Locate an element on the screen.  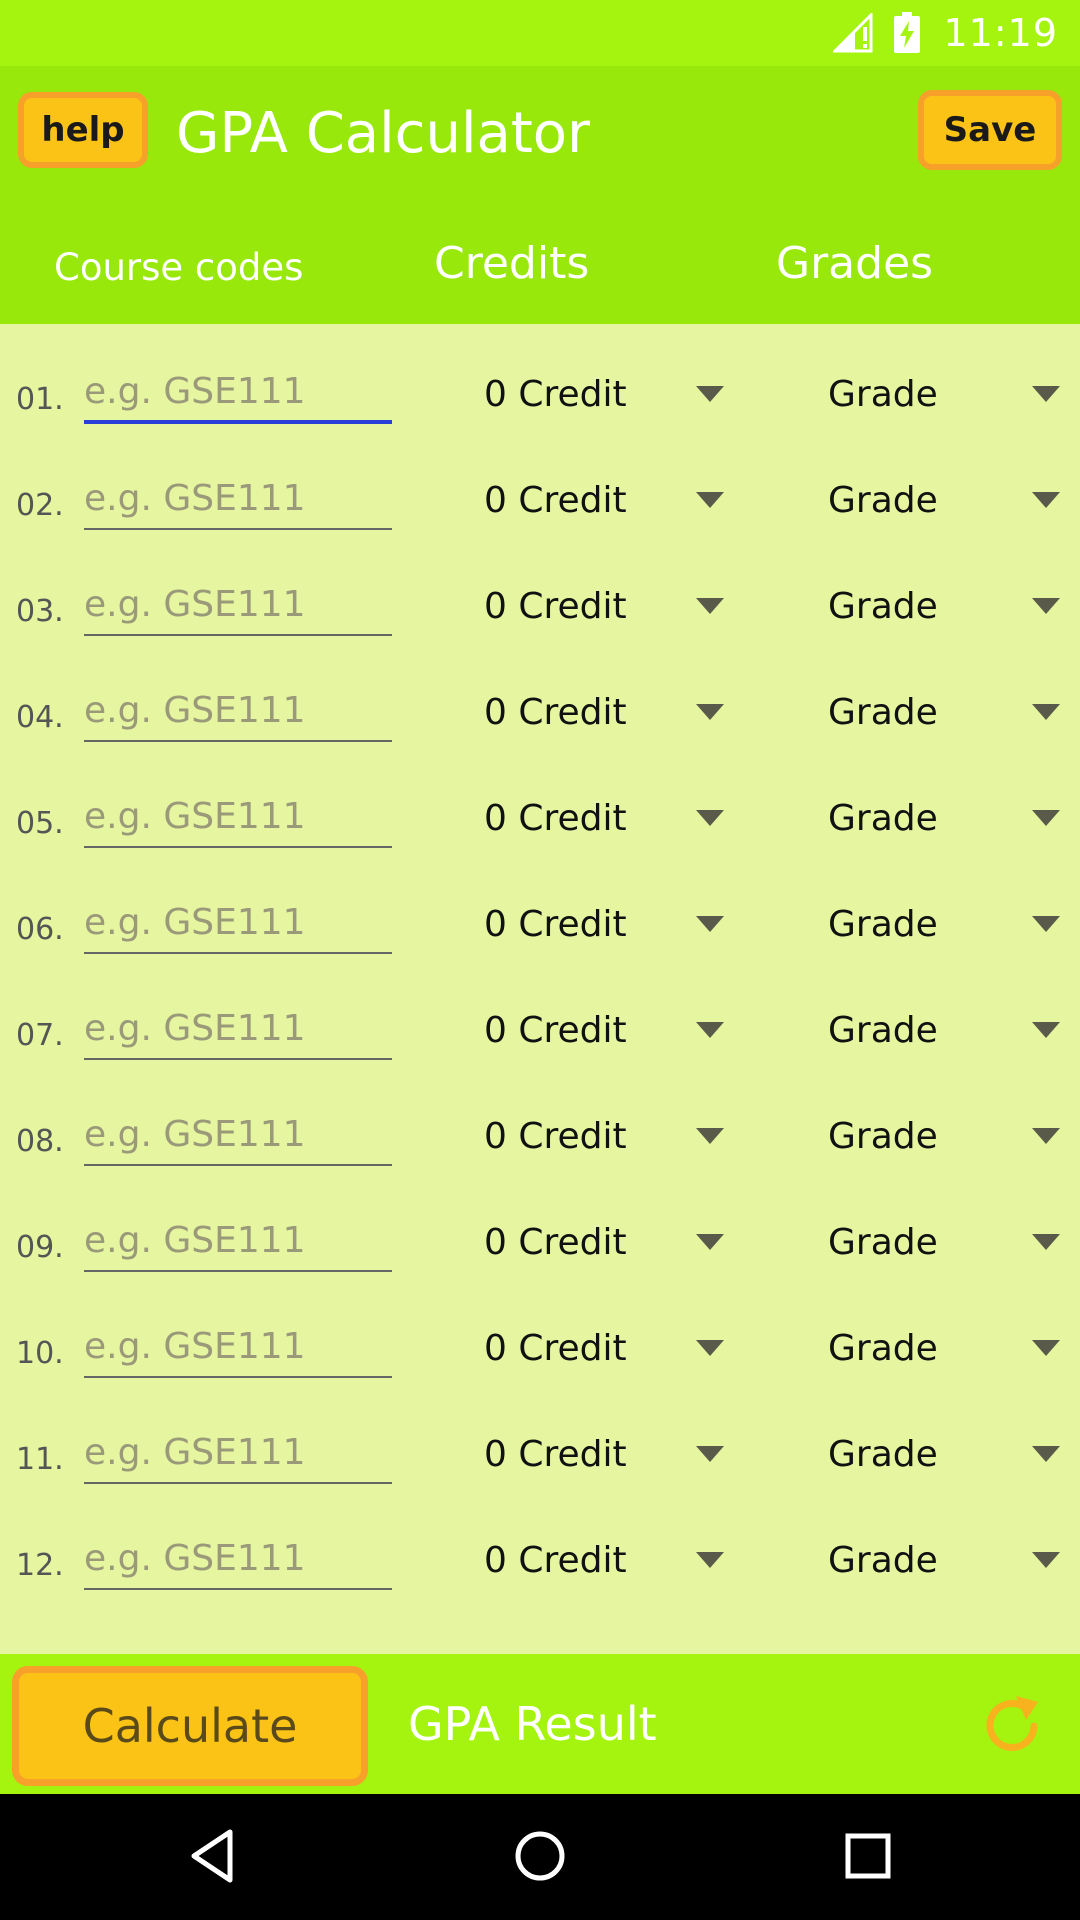
row-number: 04. is located at coordinates (40, 717).